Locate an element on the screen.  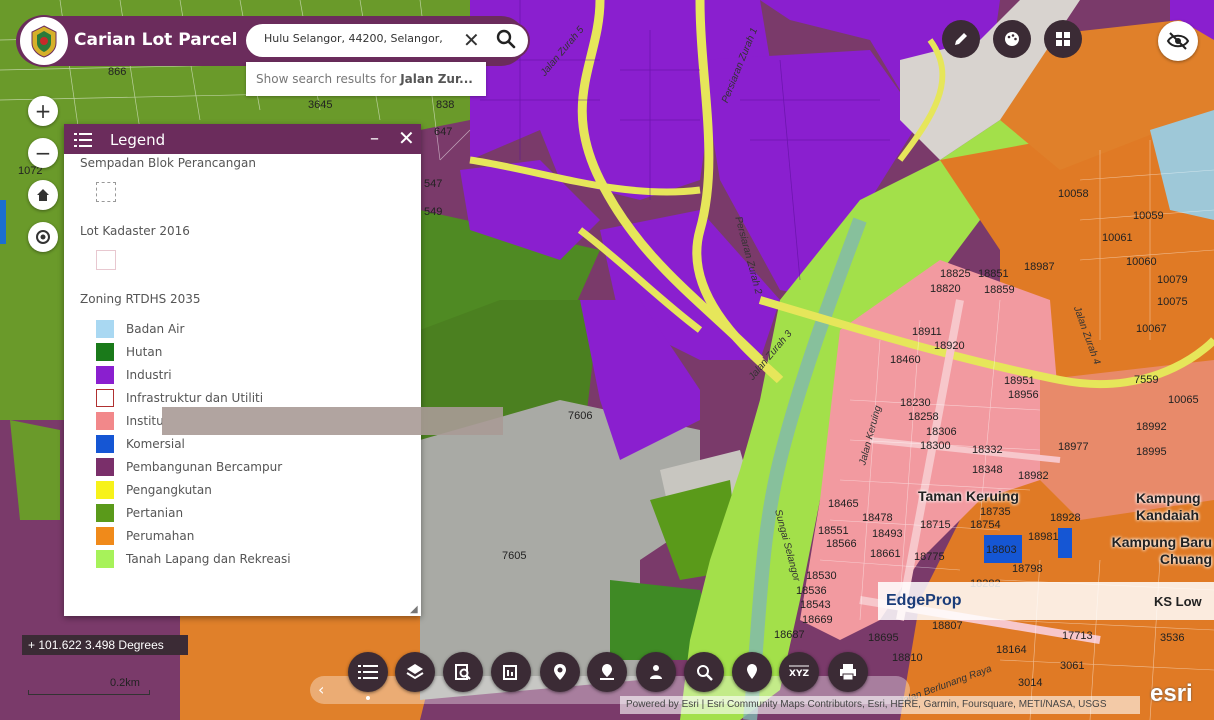
crosshair-icon: + is located at coordinates (33, 645).